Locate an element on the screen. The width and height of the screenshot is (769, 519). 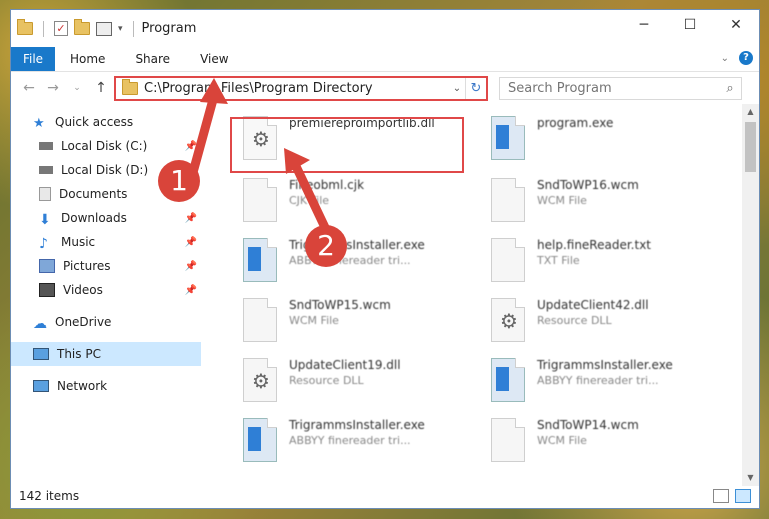
list-item: UpdateClient42.dll Resource DLL is located at coordinates (599, 322).